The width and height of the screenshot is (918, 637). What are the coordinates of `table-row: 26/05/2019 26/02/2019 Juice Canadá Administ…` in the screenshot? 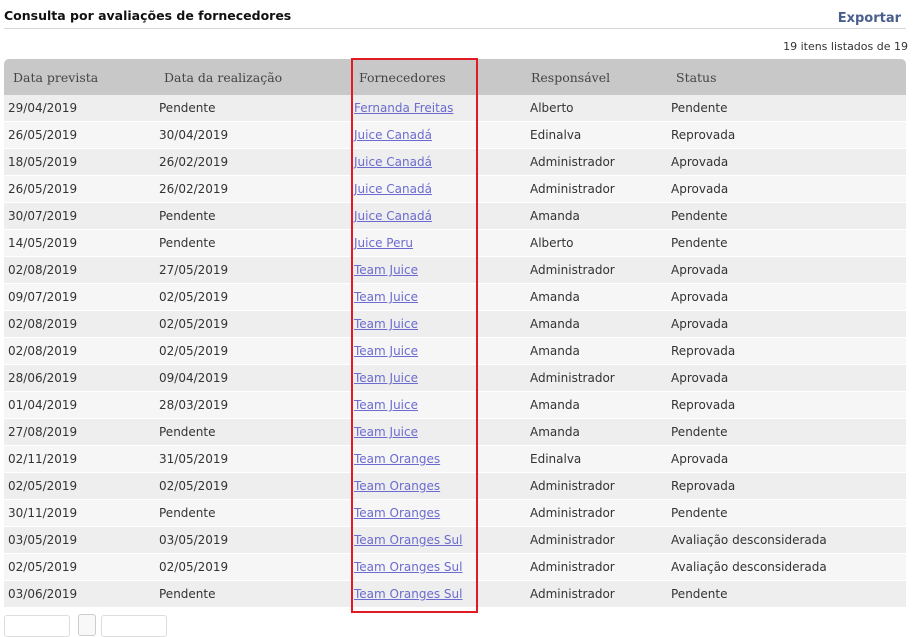 It's located at (455, 189).